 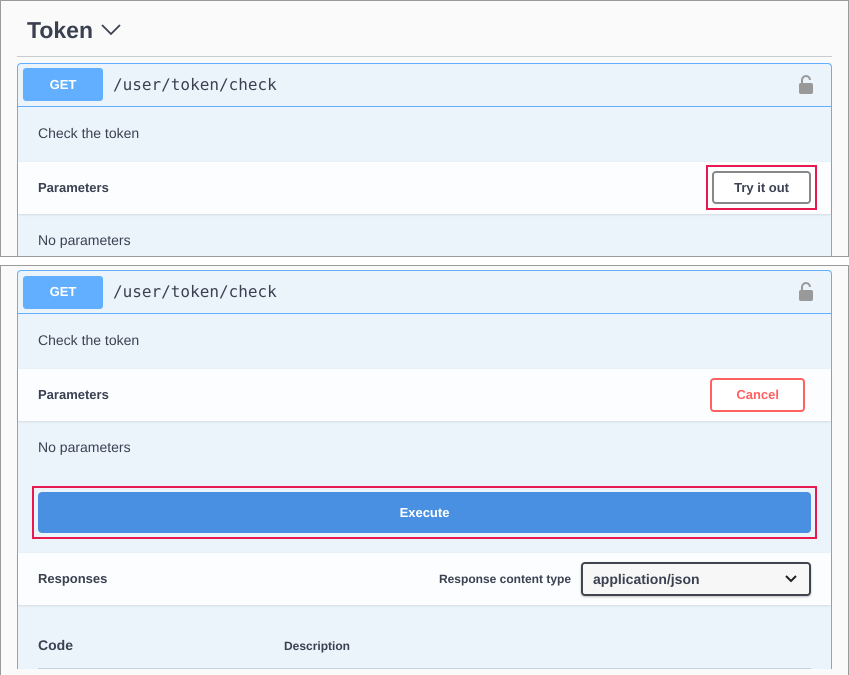 What do you see at coordinates (56, 645) in the screenshot?
I see `column-header: Code` at bounding box center [56, 645].